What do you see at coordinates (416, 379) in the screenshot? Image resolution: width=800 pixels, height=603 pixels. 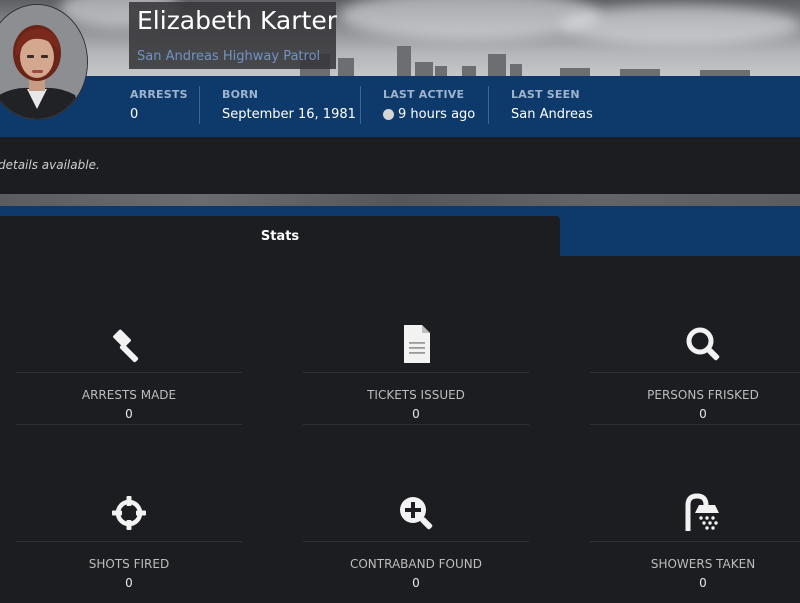 I see `stat-tickets-issued: TICKETS ISSUED 0` at bounding box center [416, 379].